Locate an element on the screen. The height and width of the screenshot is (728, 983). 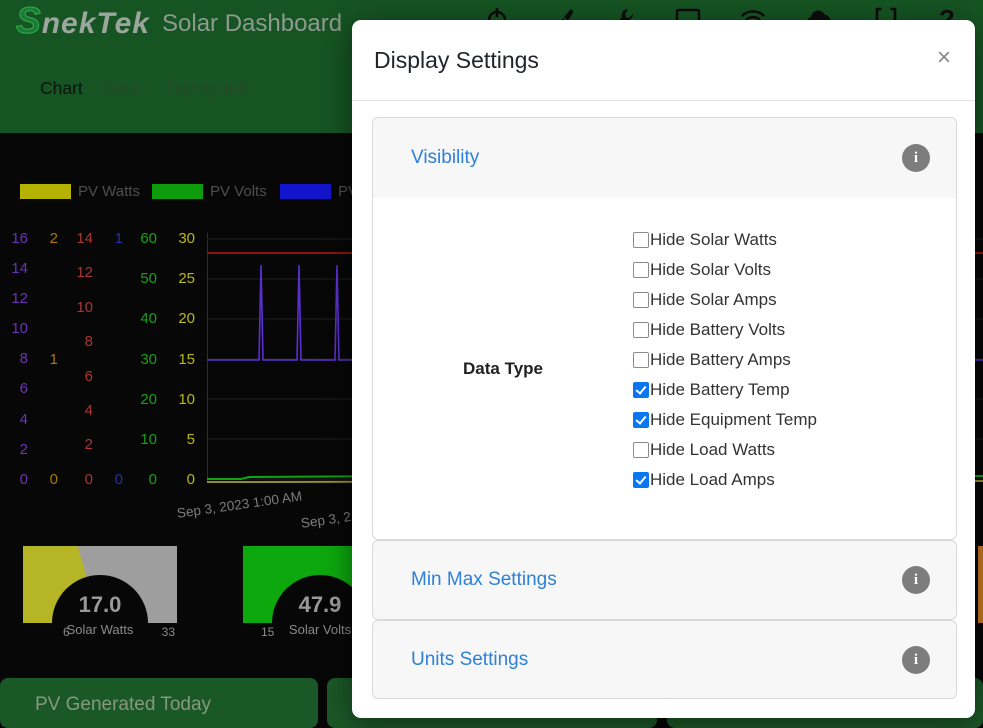
gauge-solar-watts: 17.0 Solar Watts 6 33 is located at coordinates (100, 608).